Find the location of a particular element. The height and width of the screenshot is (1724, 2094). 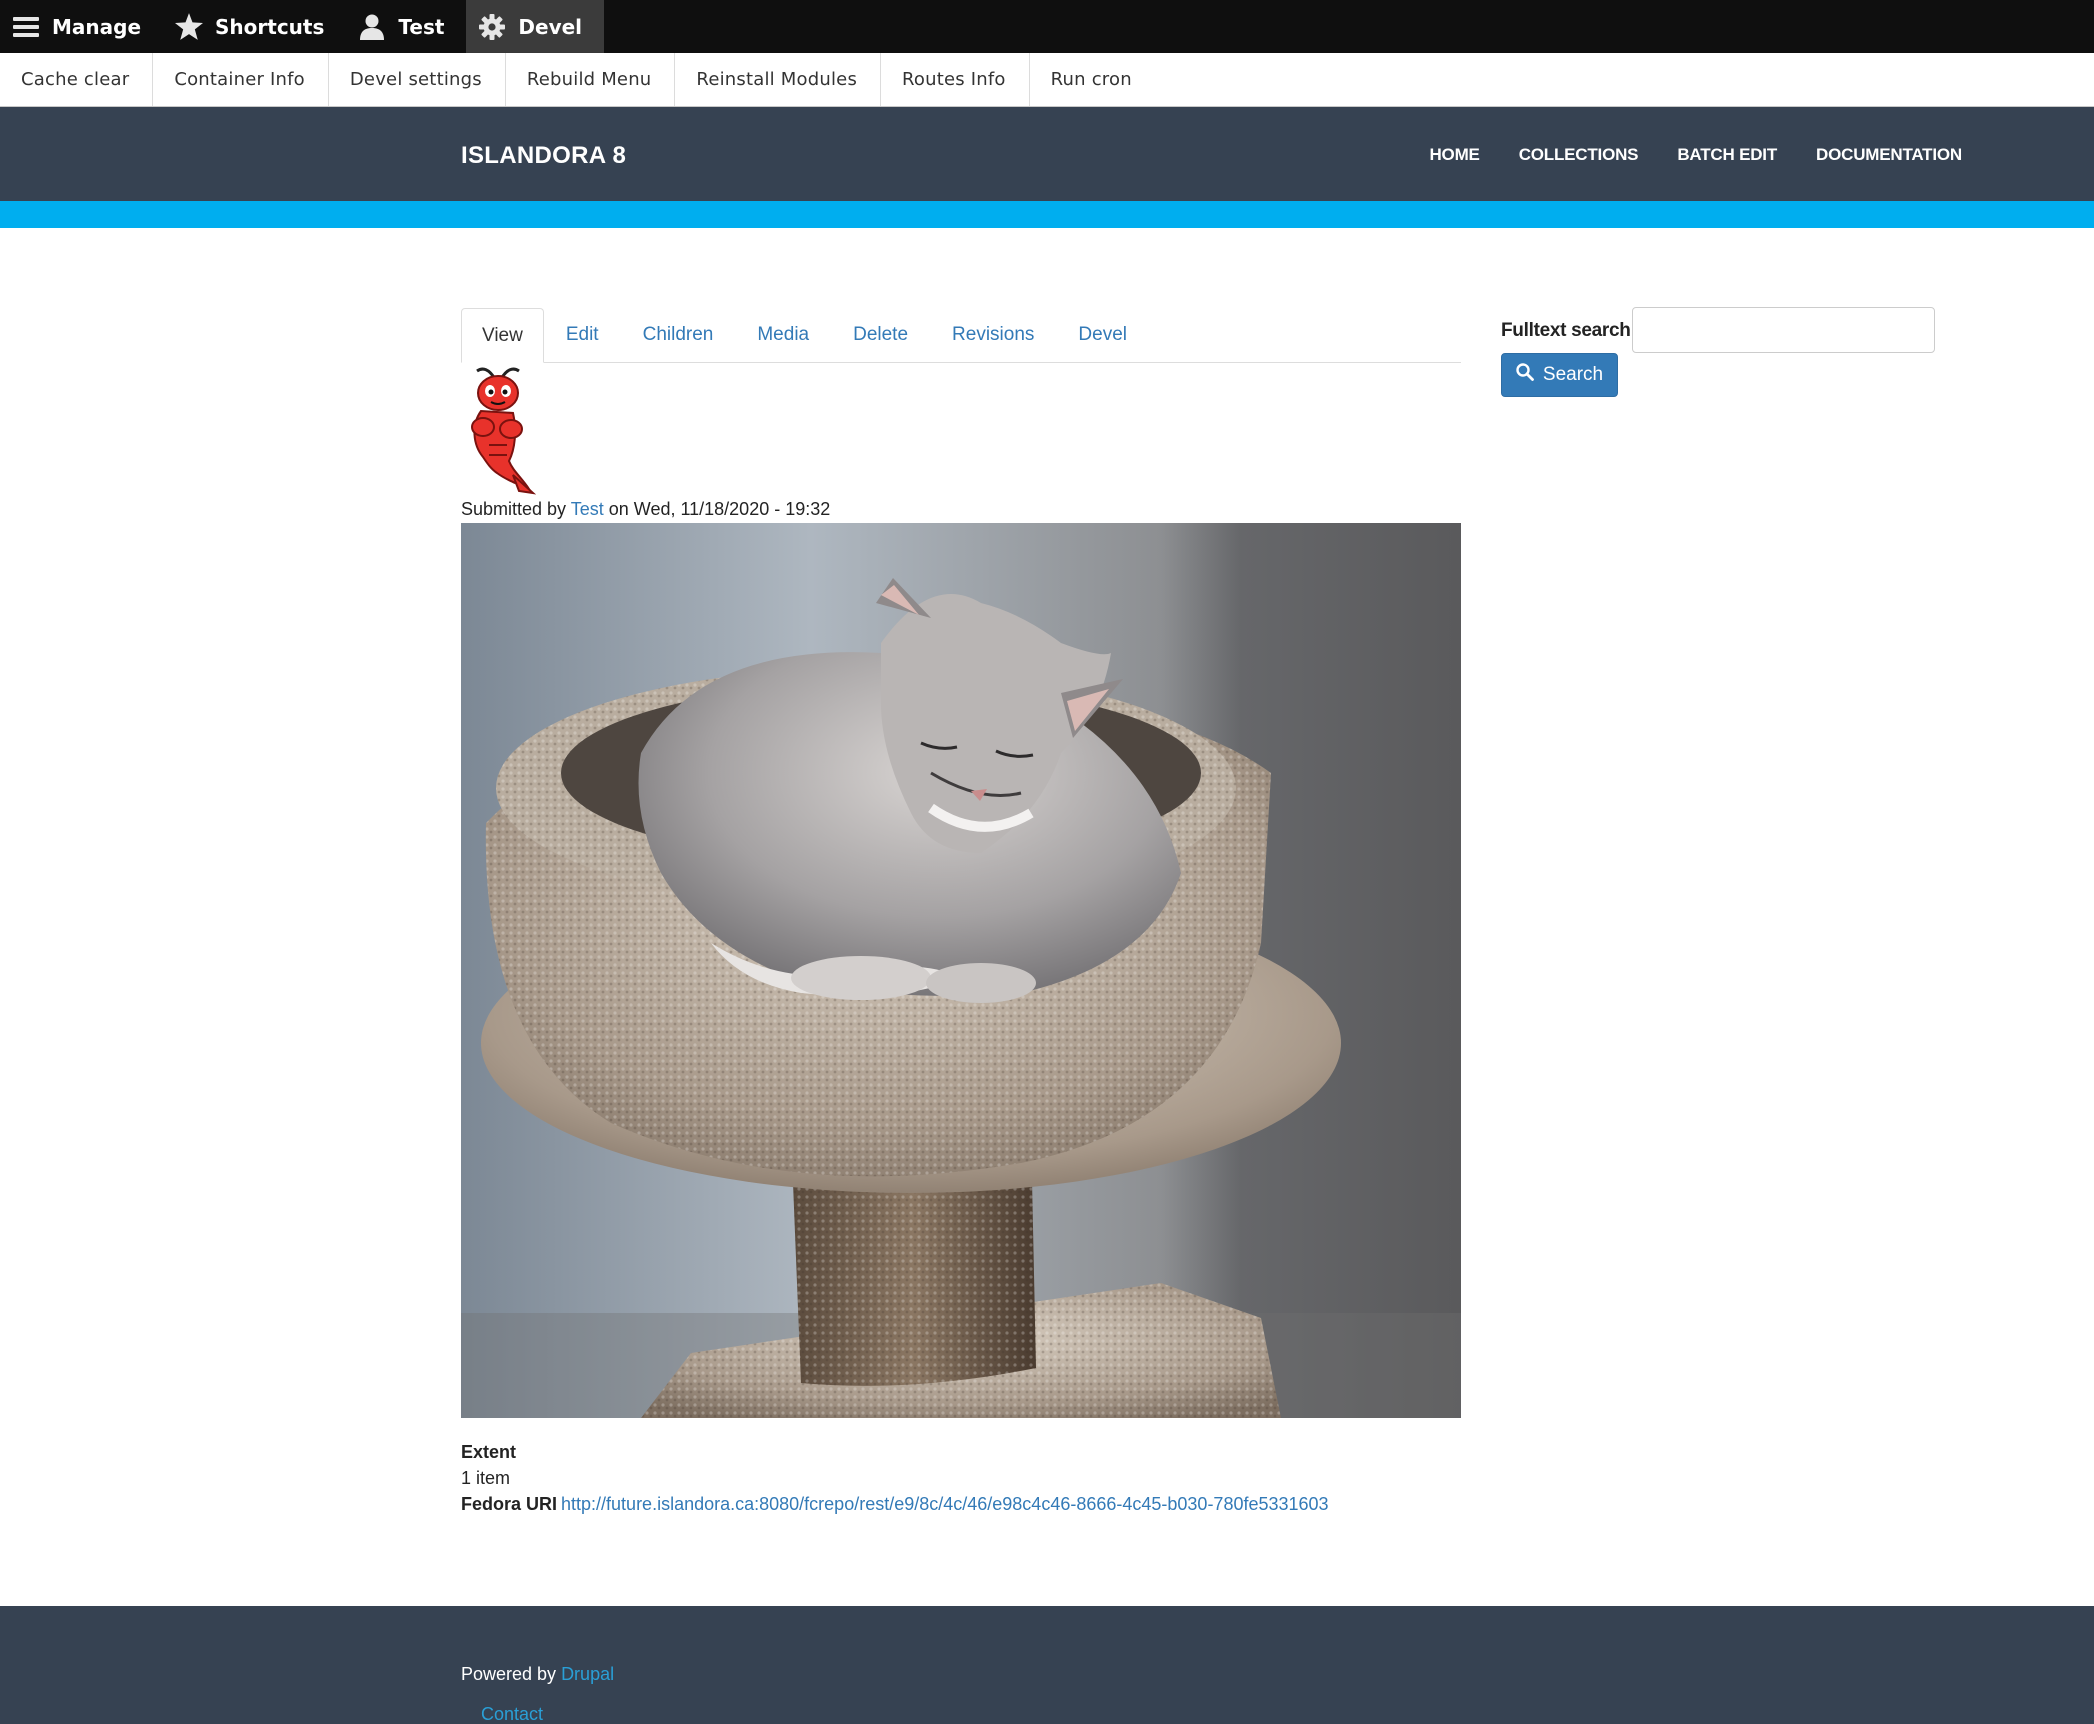

contact-link: Contact is located at coordinates (512, 1714).